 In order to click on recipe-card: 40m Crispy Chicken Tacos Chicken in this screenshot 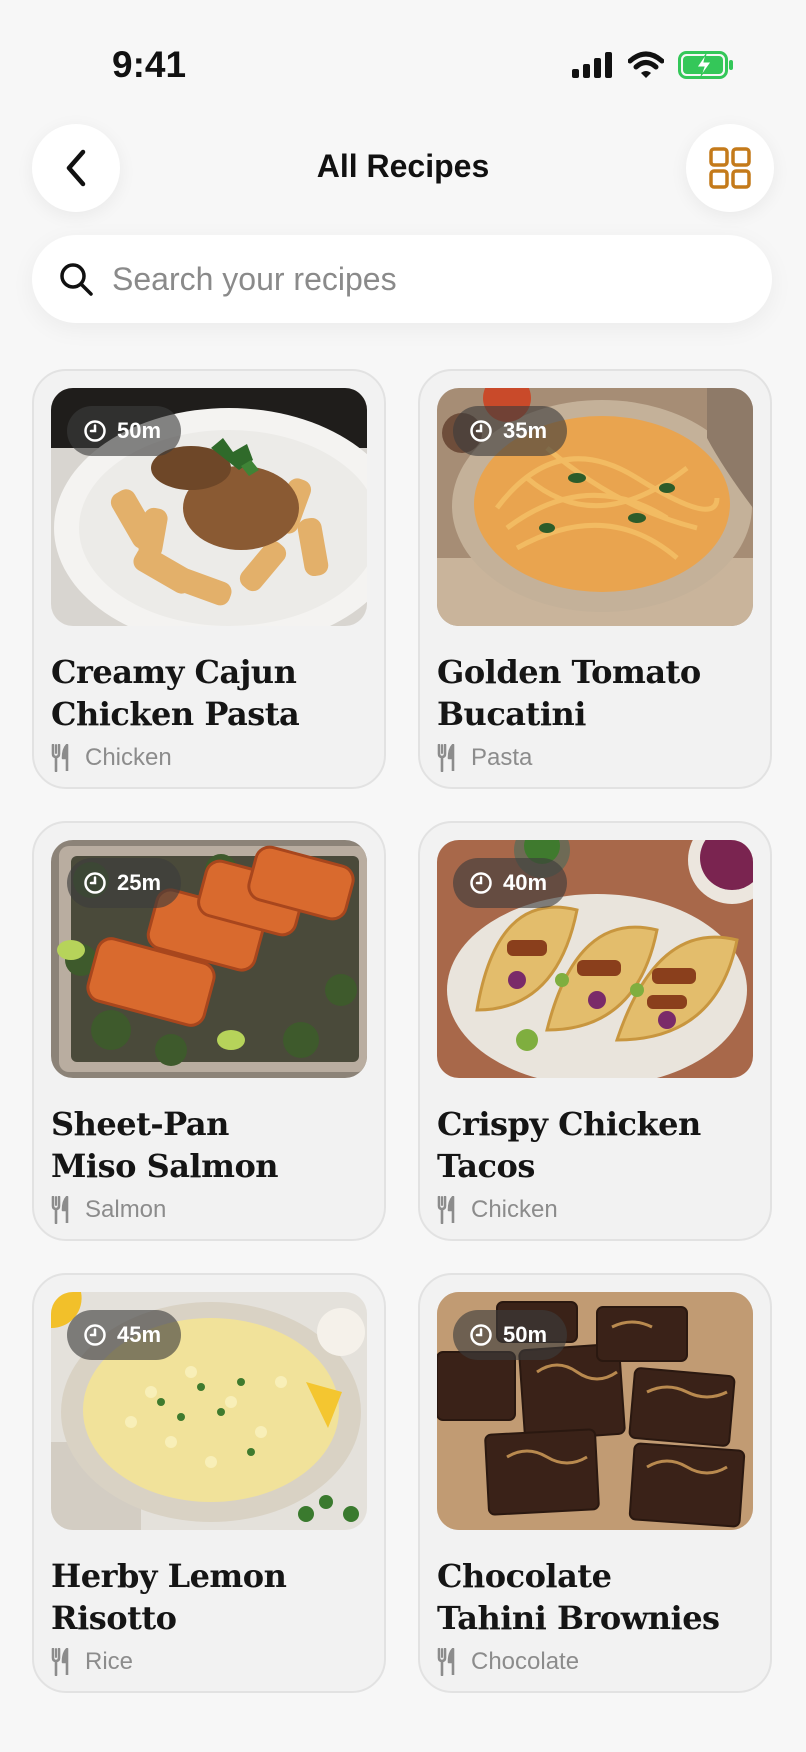, I will do `click(595, 1031)`.